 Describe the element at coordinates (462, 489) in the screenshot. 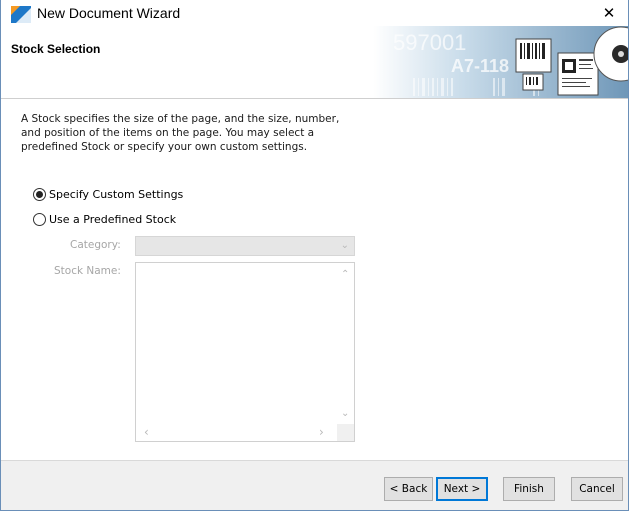

I see `next-button: Next >` at that location.